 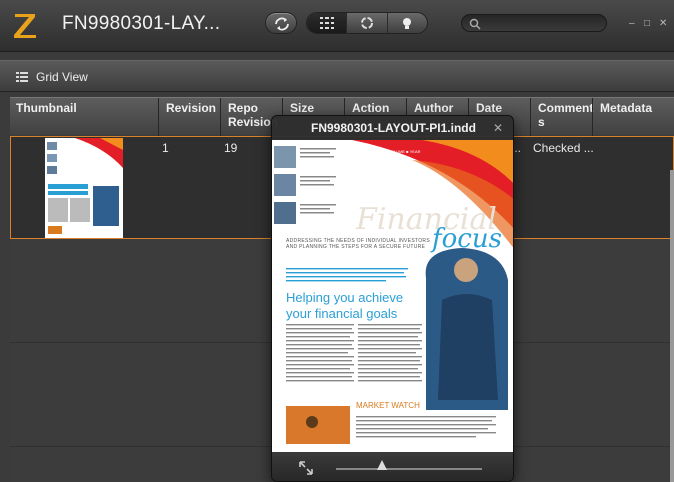 What do you see at coordinates (394, 151) in the screenshot?
I see `page-issue-info: ■ ISSUE ■ VOLUME ■ YEAR` at bounding box center [394, 151].